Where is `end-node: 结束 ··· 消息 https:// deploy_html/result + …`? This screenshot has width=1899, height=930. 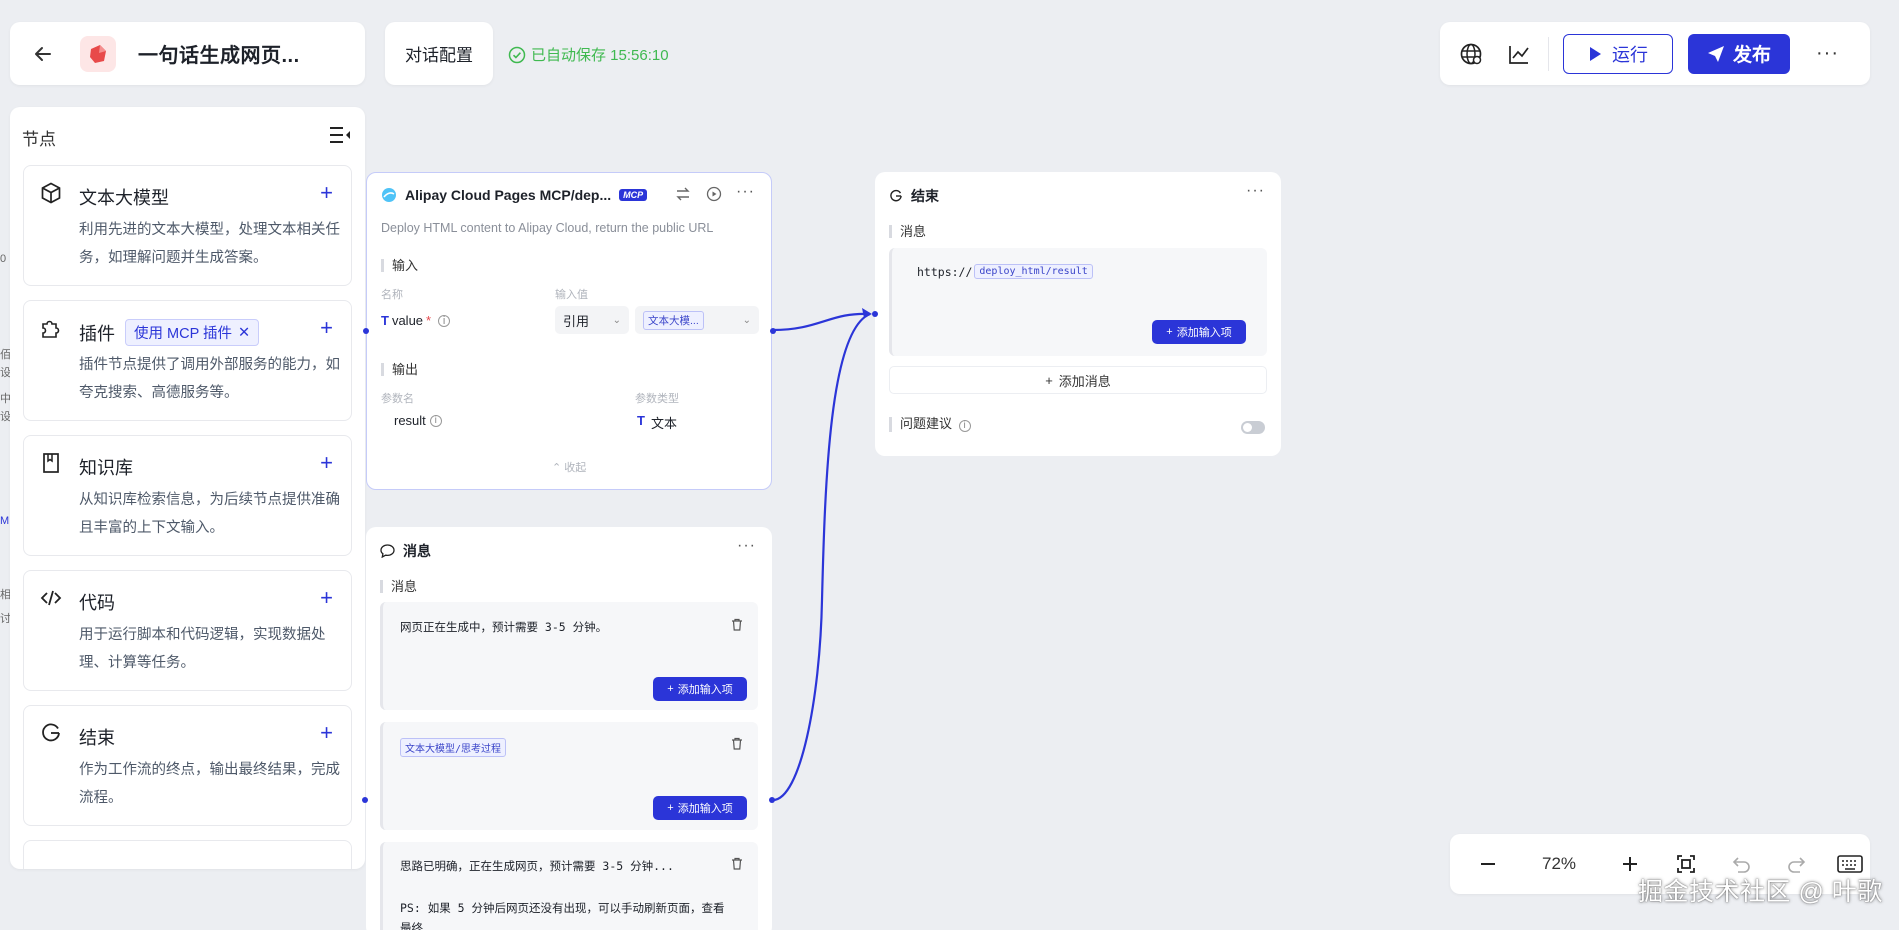
end-node: 结束 ··· 消息 https:// deploy_html/result + … is located at coordinates (1076, 314).